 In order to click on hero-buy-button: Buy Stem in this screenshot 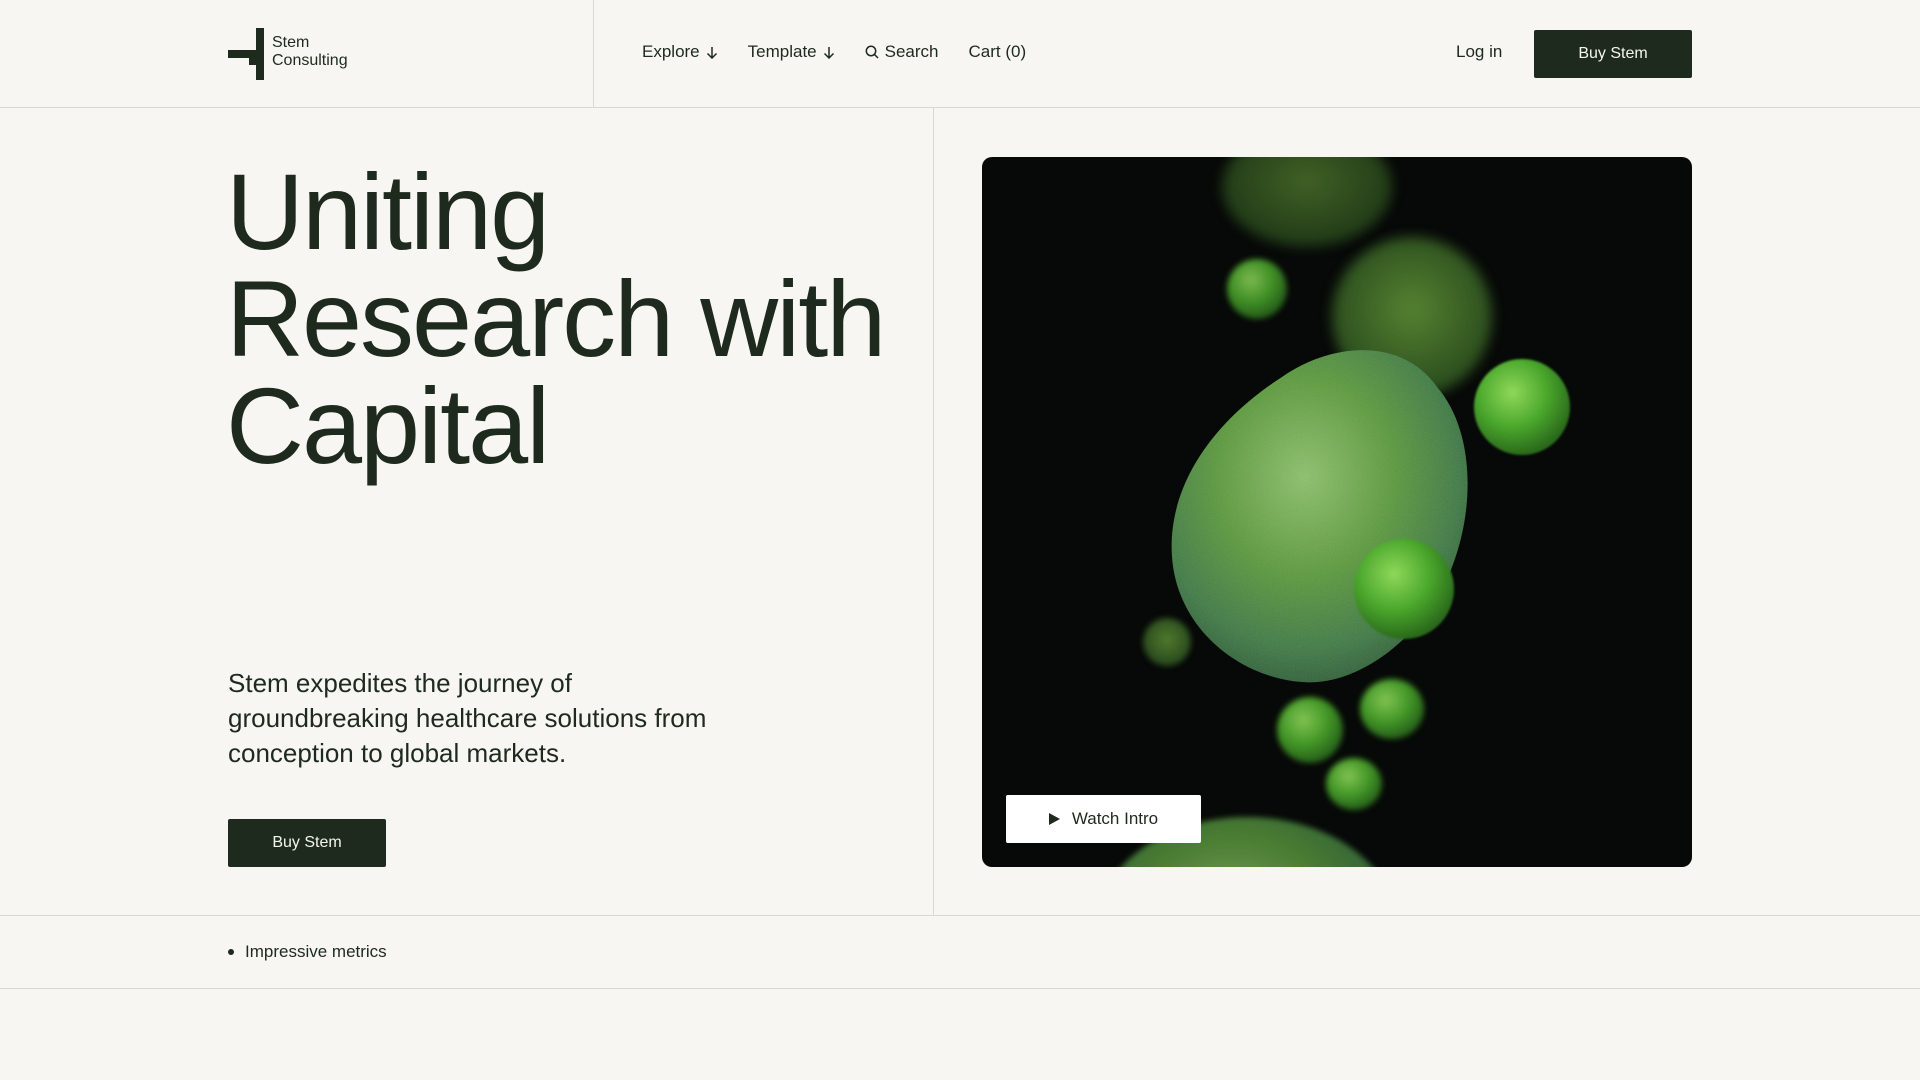, I will do `click(307, 843)`.